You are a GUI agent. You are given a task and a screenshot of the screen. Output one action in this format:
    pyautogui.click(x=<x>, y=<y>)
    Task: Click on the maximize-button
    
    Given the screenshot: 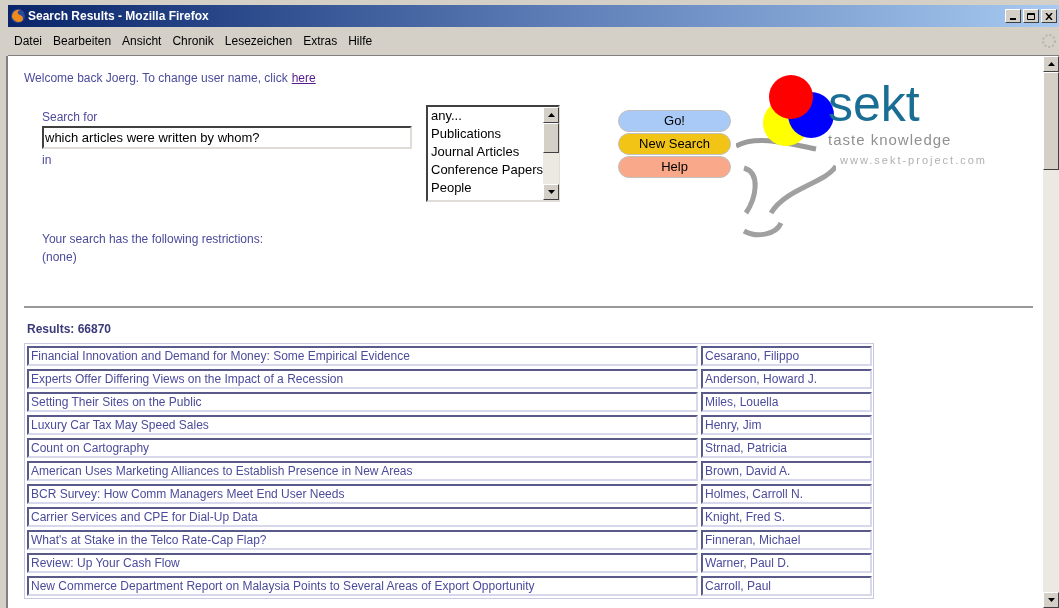 What is the action you would take?
    pyautogui.click(x=1031, y=16)
    